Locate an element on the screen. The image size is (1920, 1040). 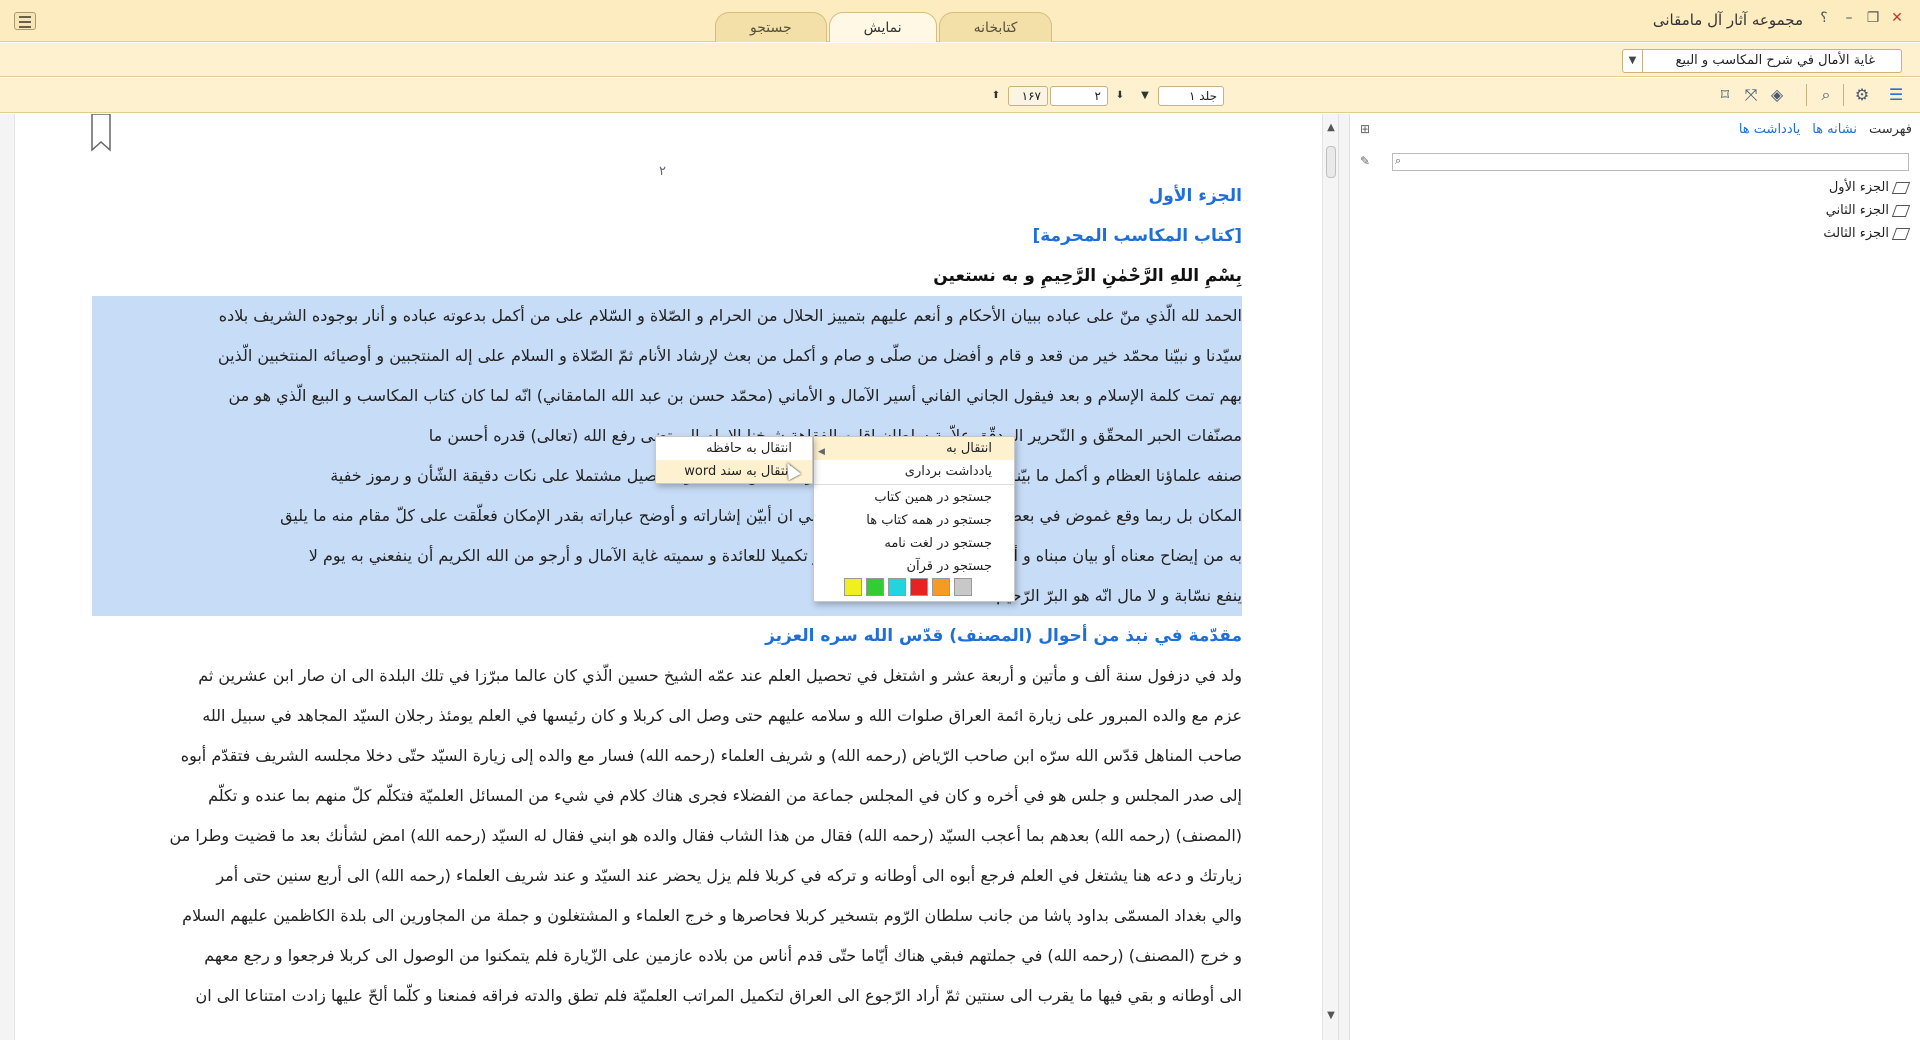
list-icon: ☰ is located at coordinates (1896, 95).